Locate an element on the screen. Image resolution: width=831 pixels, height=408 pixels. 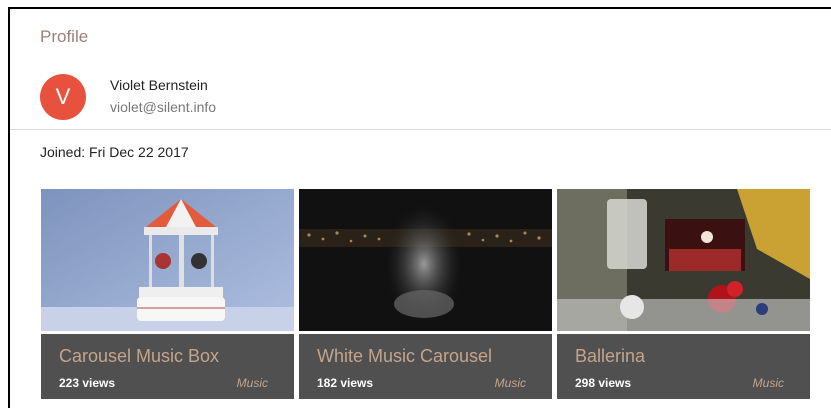
video-info: Ballerina 298 views Music is located at coordinates (683, 366).